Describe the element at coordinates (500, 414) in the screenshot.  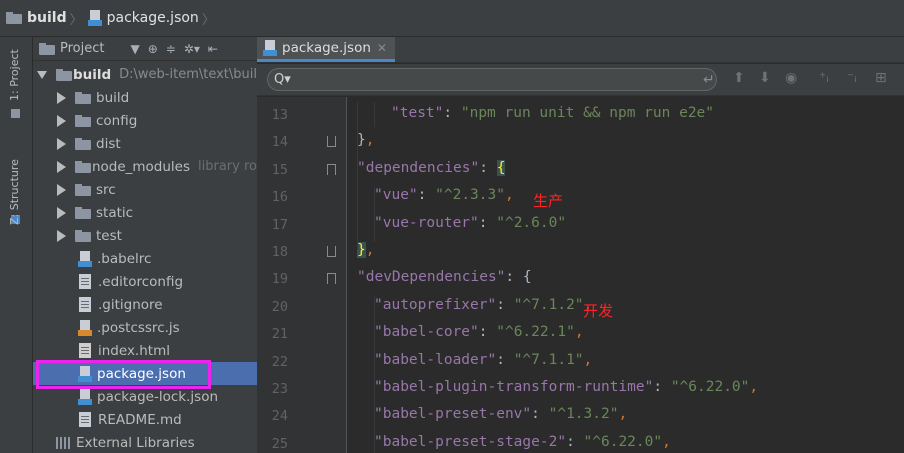
I see `code-text: "babel-preset-env": "^1.3.2",` at that location.